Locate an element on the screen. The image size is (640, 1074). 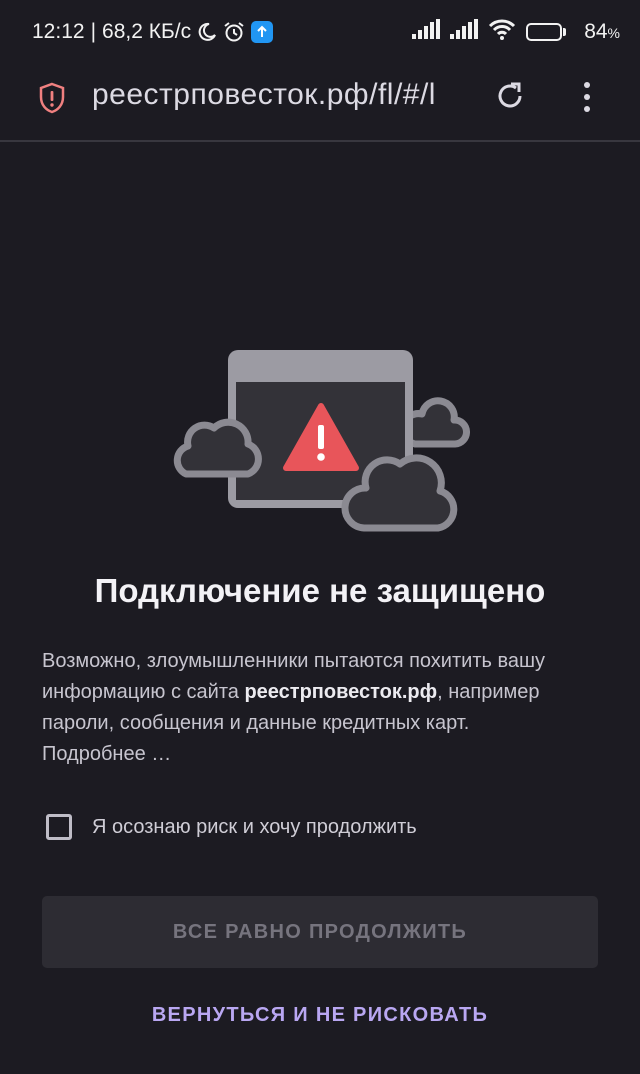
shield-warning-icon is located at coordinates (52, 98).